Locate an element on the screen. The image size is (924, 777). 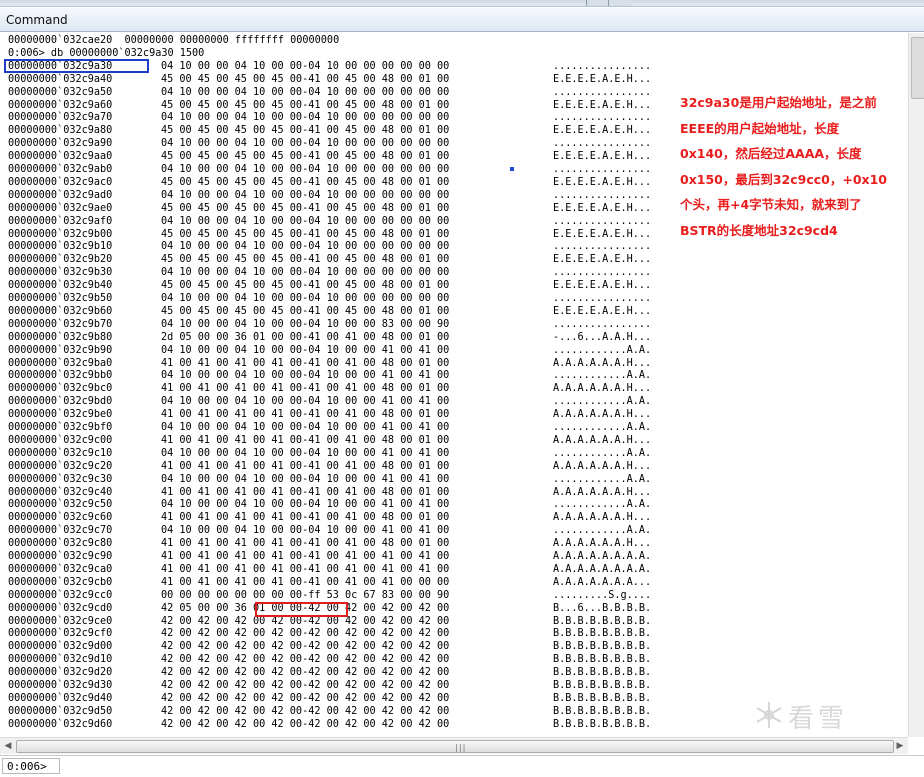
memory-address: 00000000`032c9ca0 is located at coordinates (60, 569).